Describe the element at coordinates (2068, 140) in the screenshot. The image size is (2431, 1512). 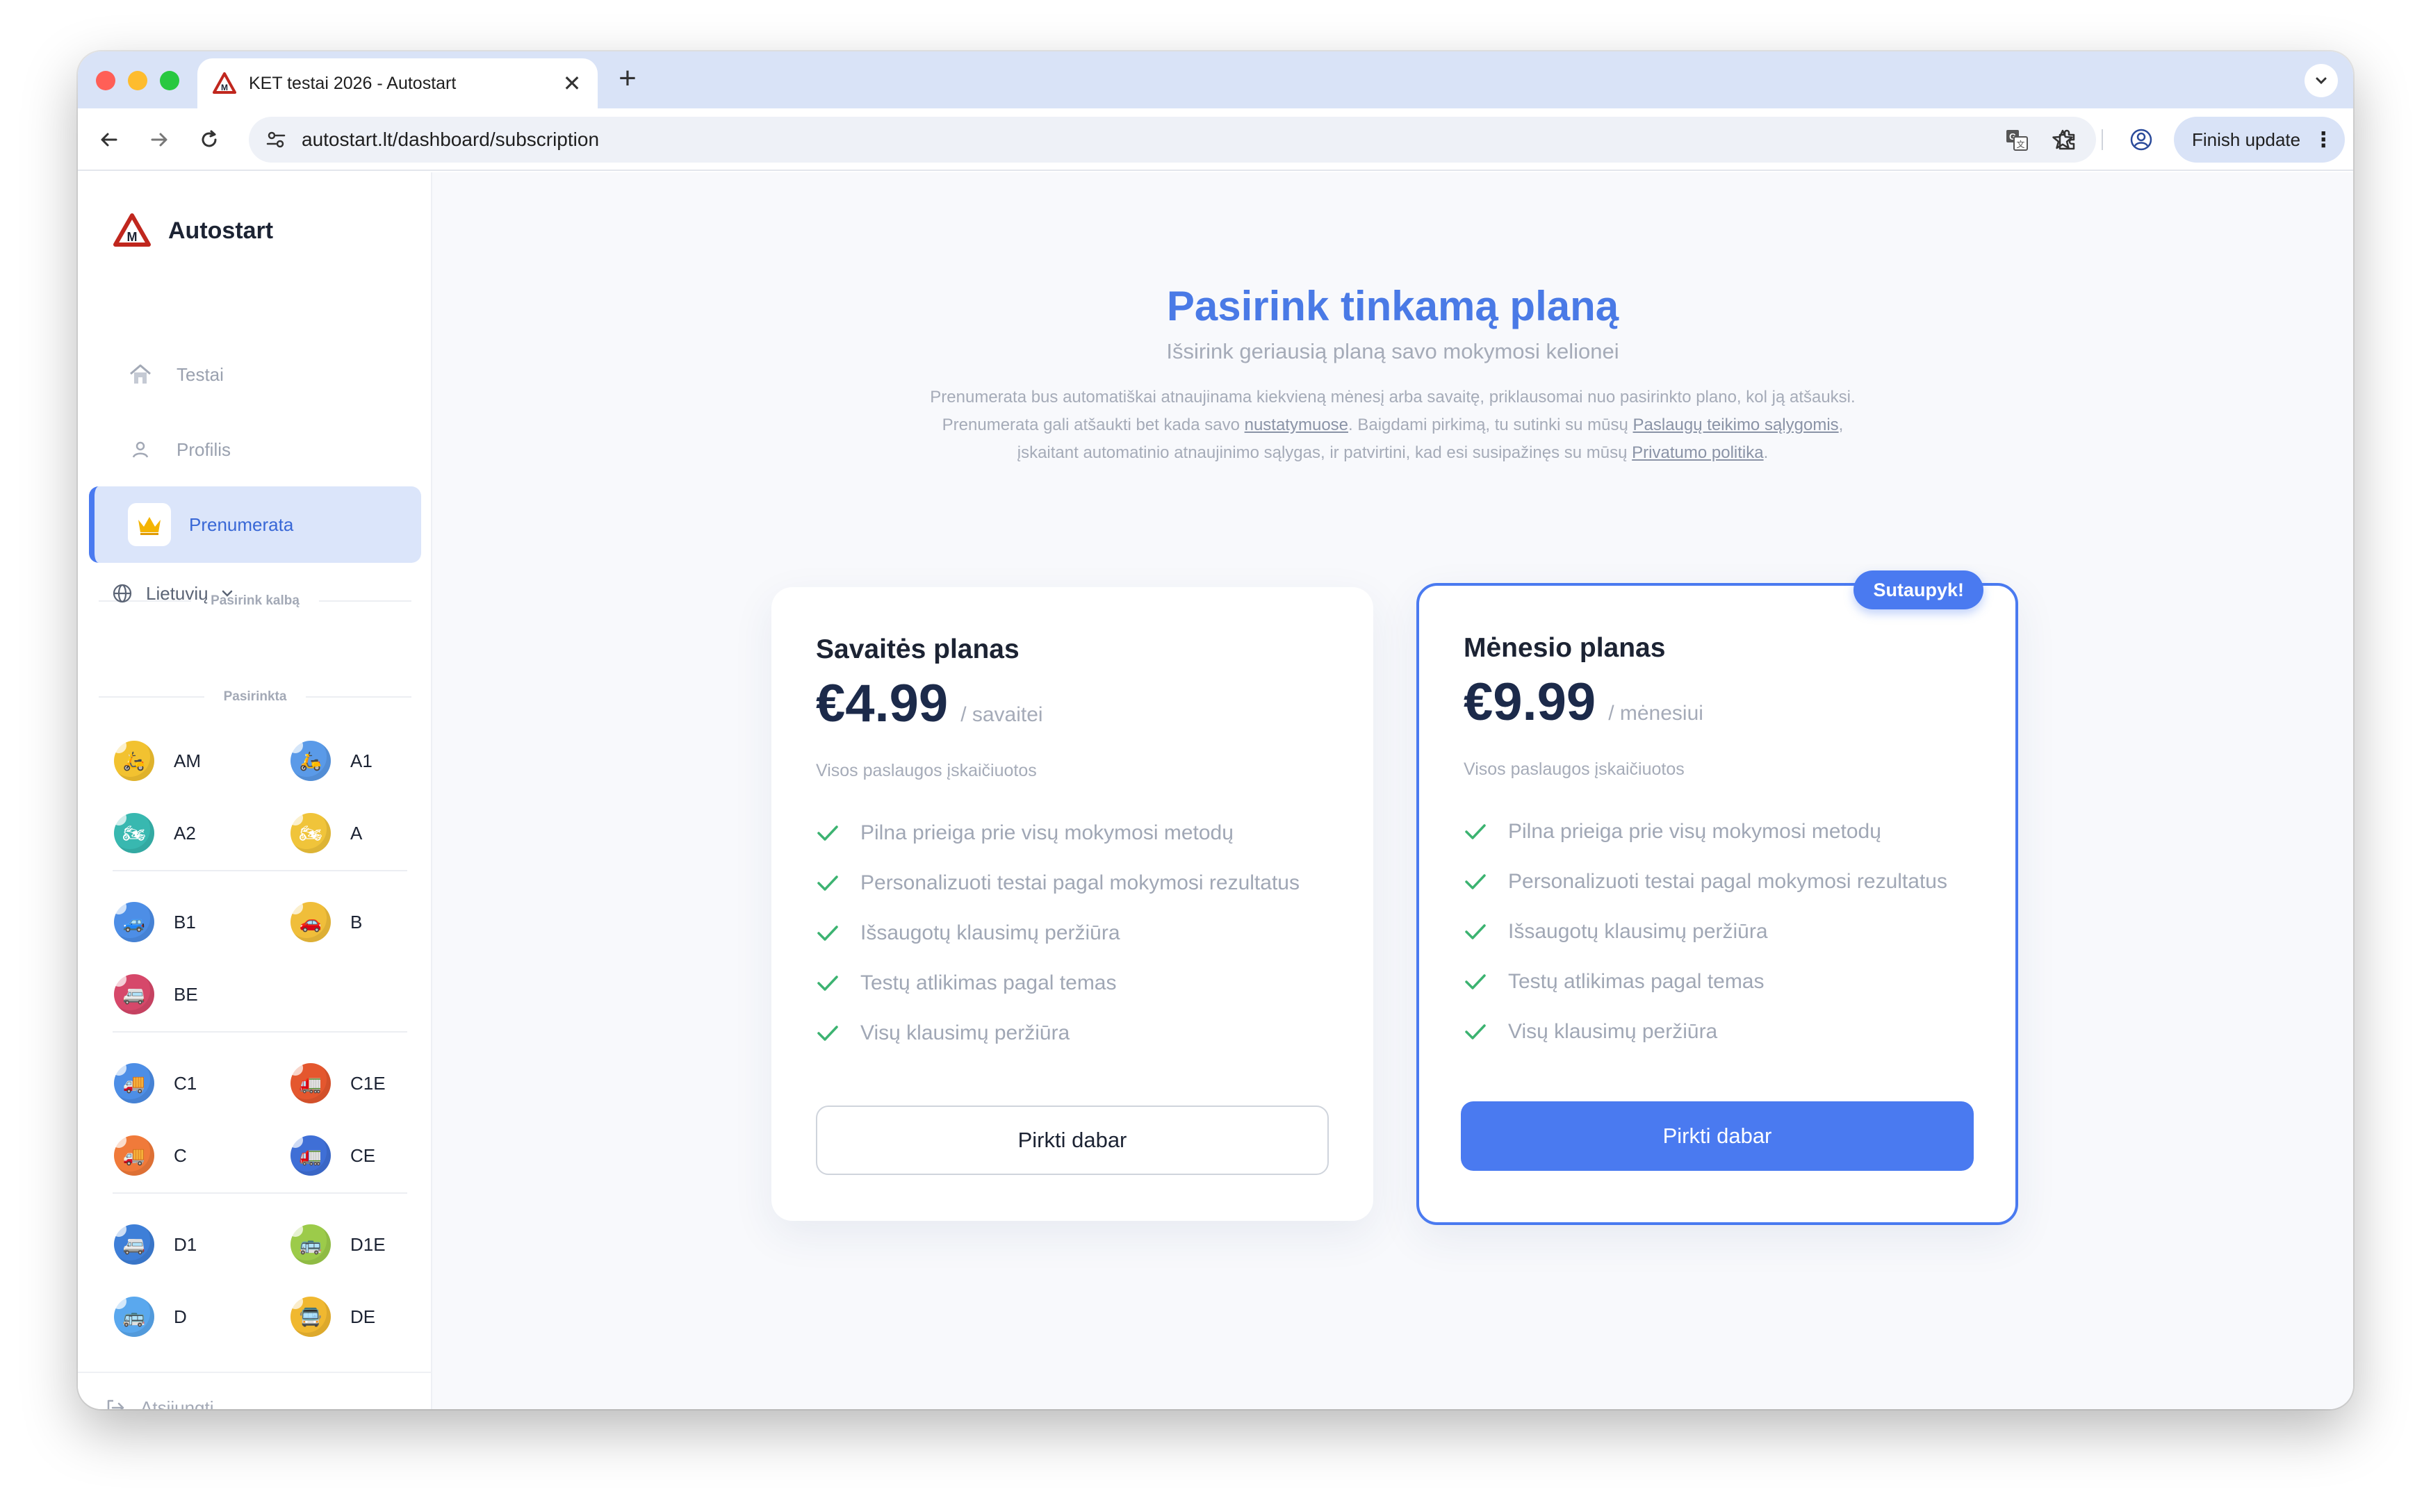
I see `extensions-button` at that location.